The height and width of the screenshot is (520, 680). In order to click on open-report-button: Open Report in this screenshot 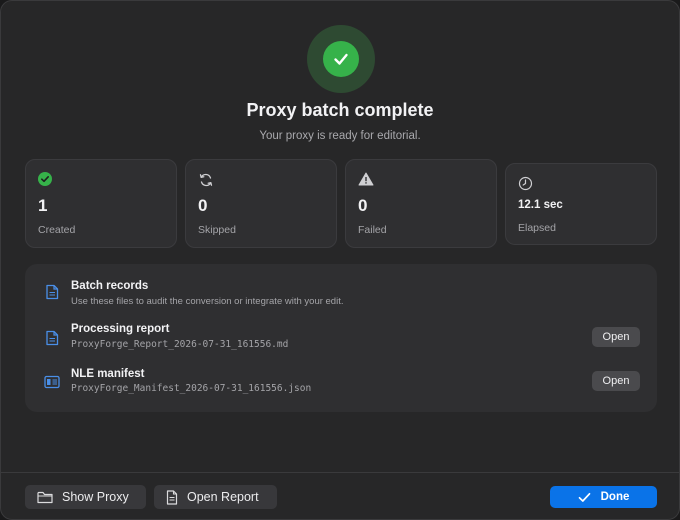, I will do `click(215, 497)`.